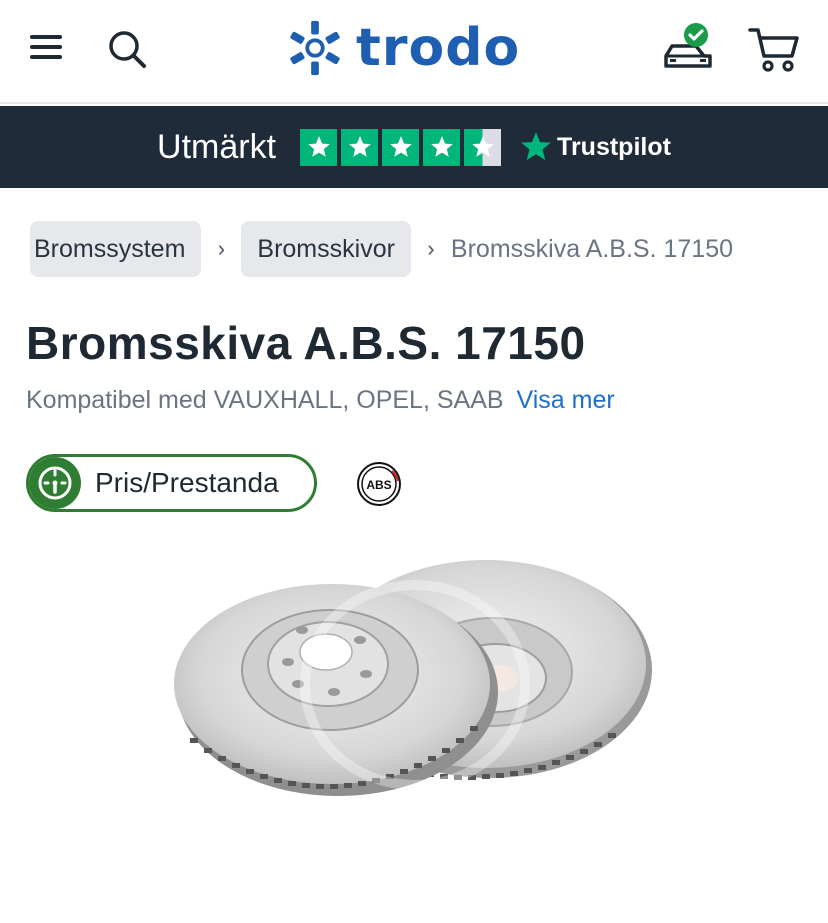 The height and width of the screenshot is (923, 828). I want to click on product-title: Bromsskiva A.B.S. 17150, so click(306, 343).